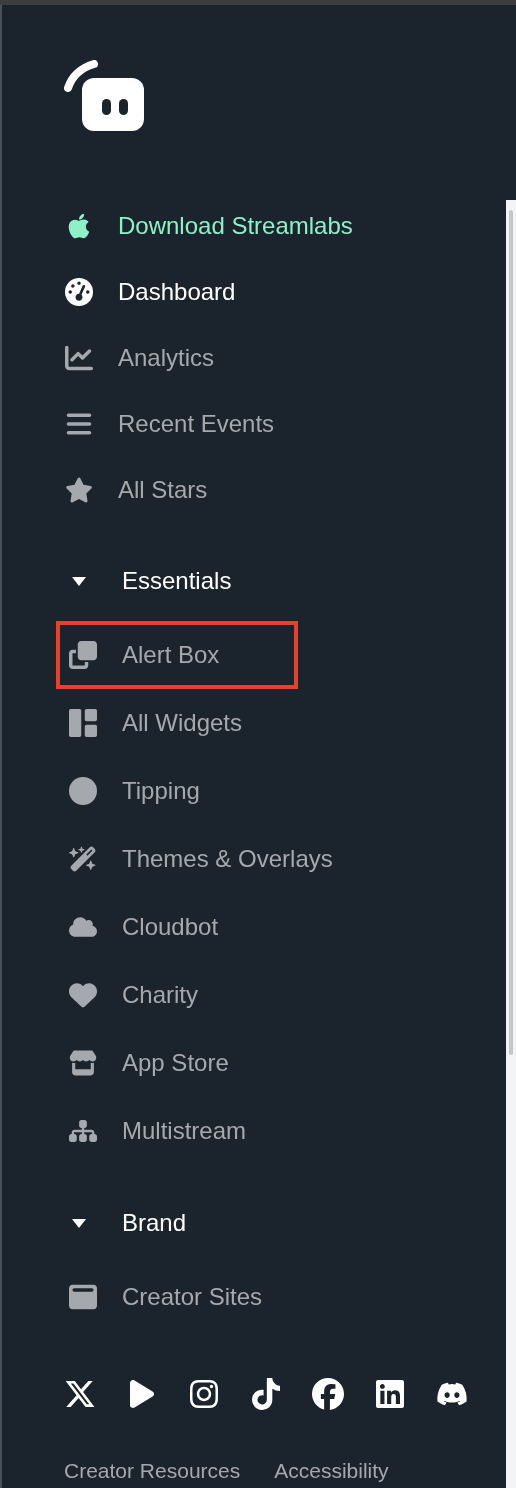 This screenshot has width=516, height=1488. What do you see at coordinates (281, 927) in the screenshot?
I see `nav-item: Cloudbot` at bounding box center [281, 927].